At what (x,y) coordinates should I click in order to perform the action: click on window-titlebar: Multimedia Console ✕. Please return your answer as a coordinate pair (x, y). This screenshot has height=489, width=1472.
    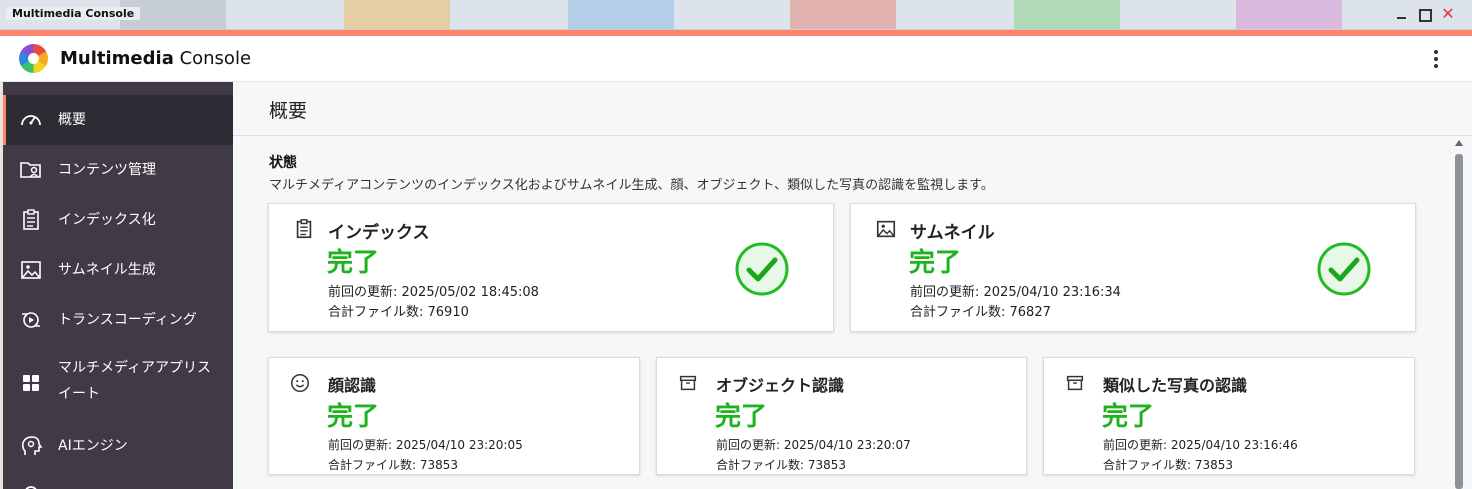
    Looking at the image, I should click on (736, 15).